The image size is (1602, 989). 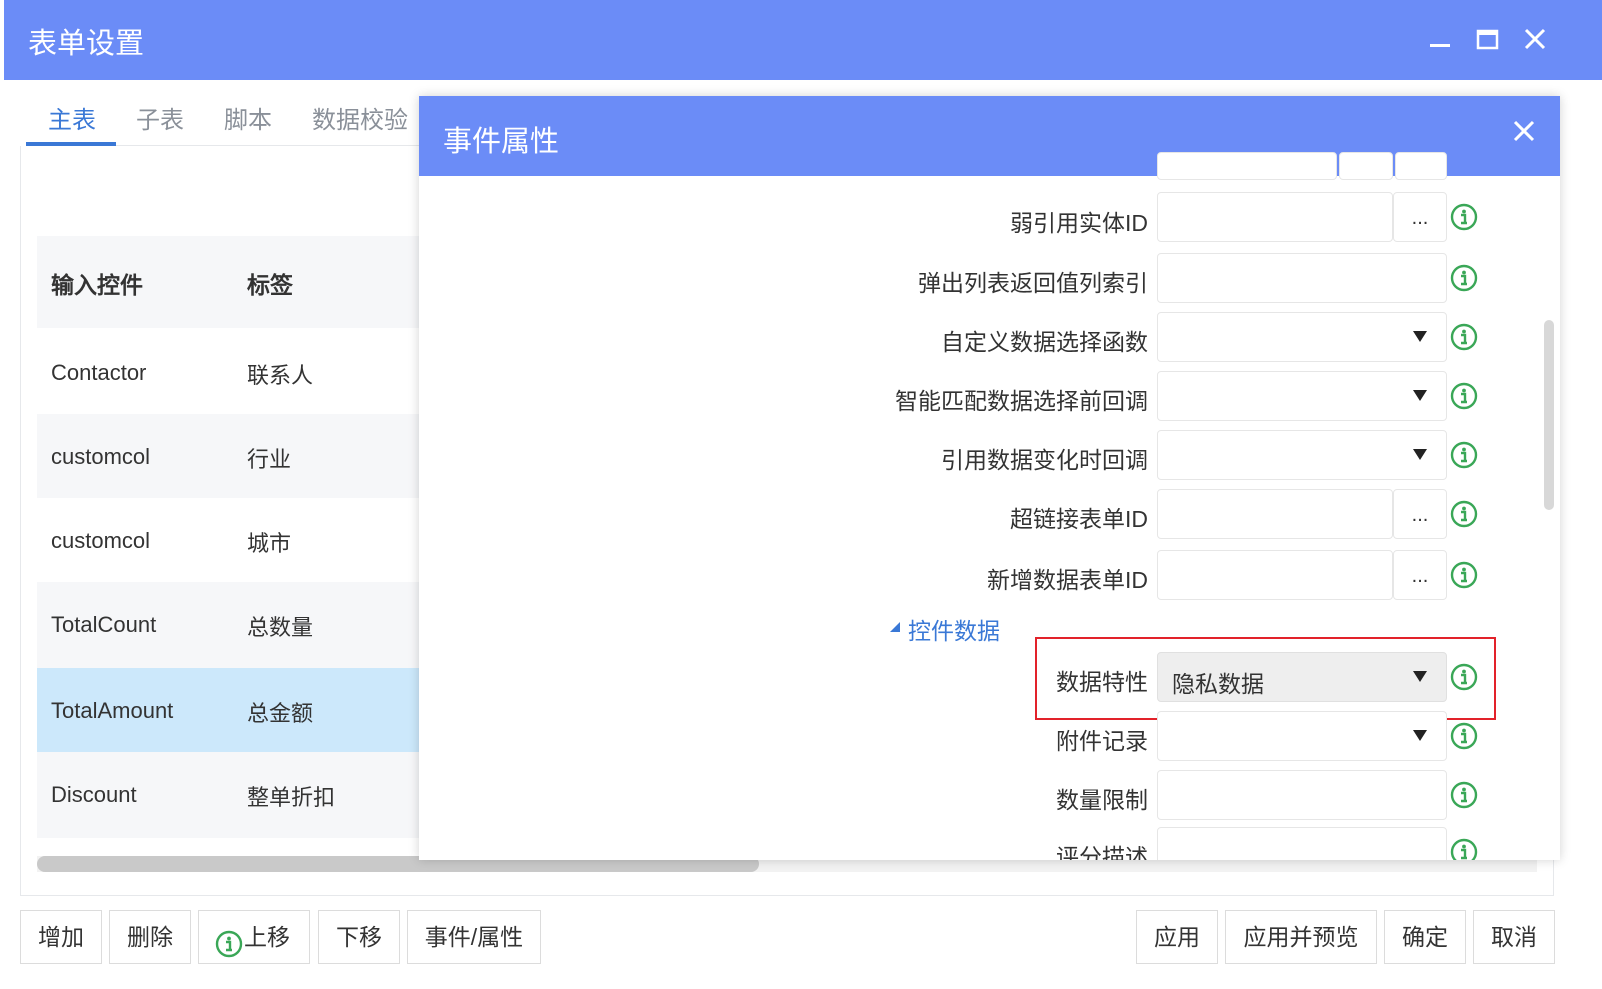 What do you see at coordinates (359, 937) in the screenshot?
I see `move-down-button: 下移` at bounding box center [359, 937].